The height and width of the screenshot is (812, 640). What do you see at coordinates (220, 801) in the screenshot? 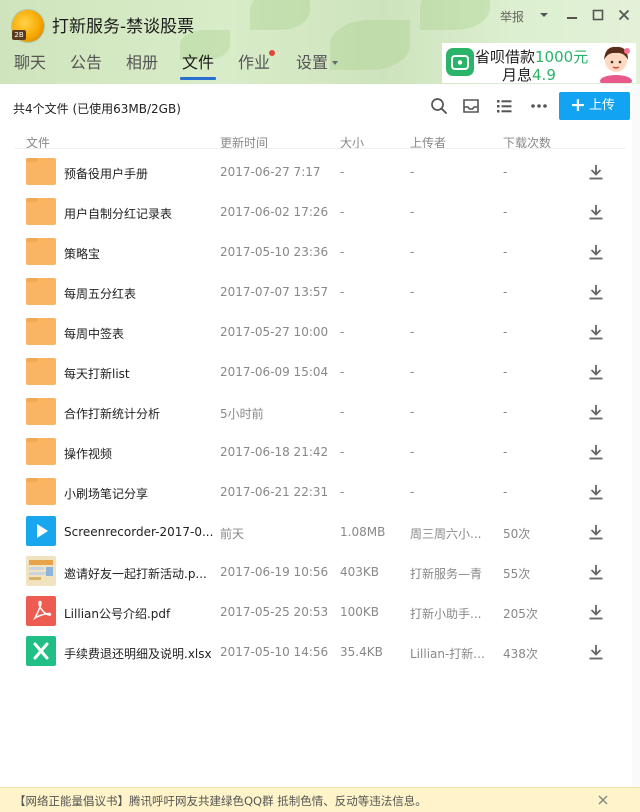
I see `notice-text: 【网络正能量倡议书】腾讯呼吁网友共建绿色QQ群 抵制色情、反动等违法信息。` at bounding box center [220, 801].